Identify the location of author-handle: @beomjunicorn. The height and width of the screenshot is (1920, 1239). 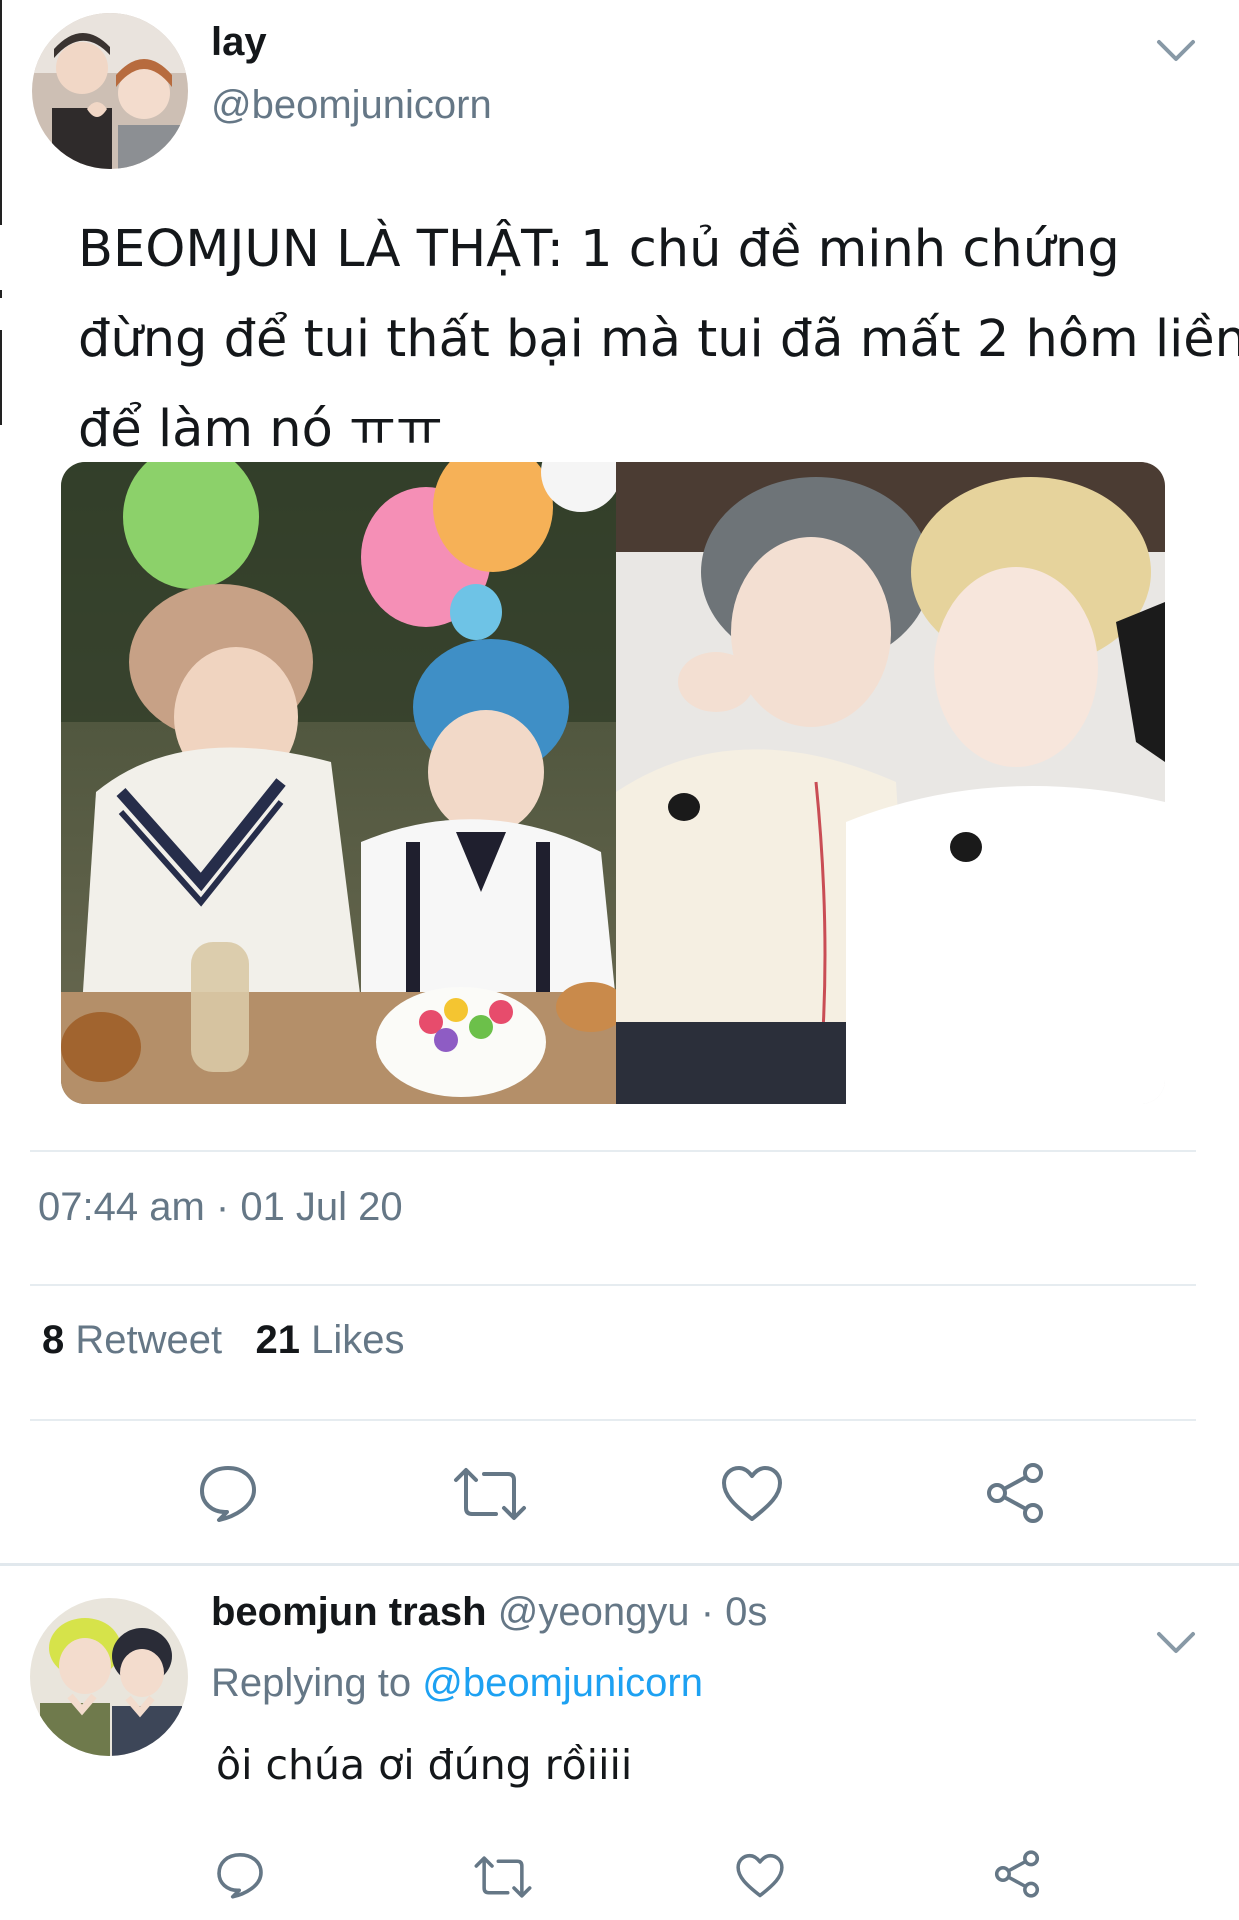
(351, 105).